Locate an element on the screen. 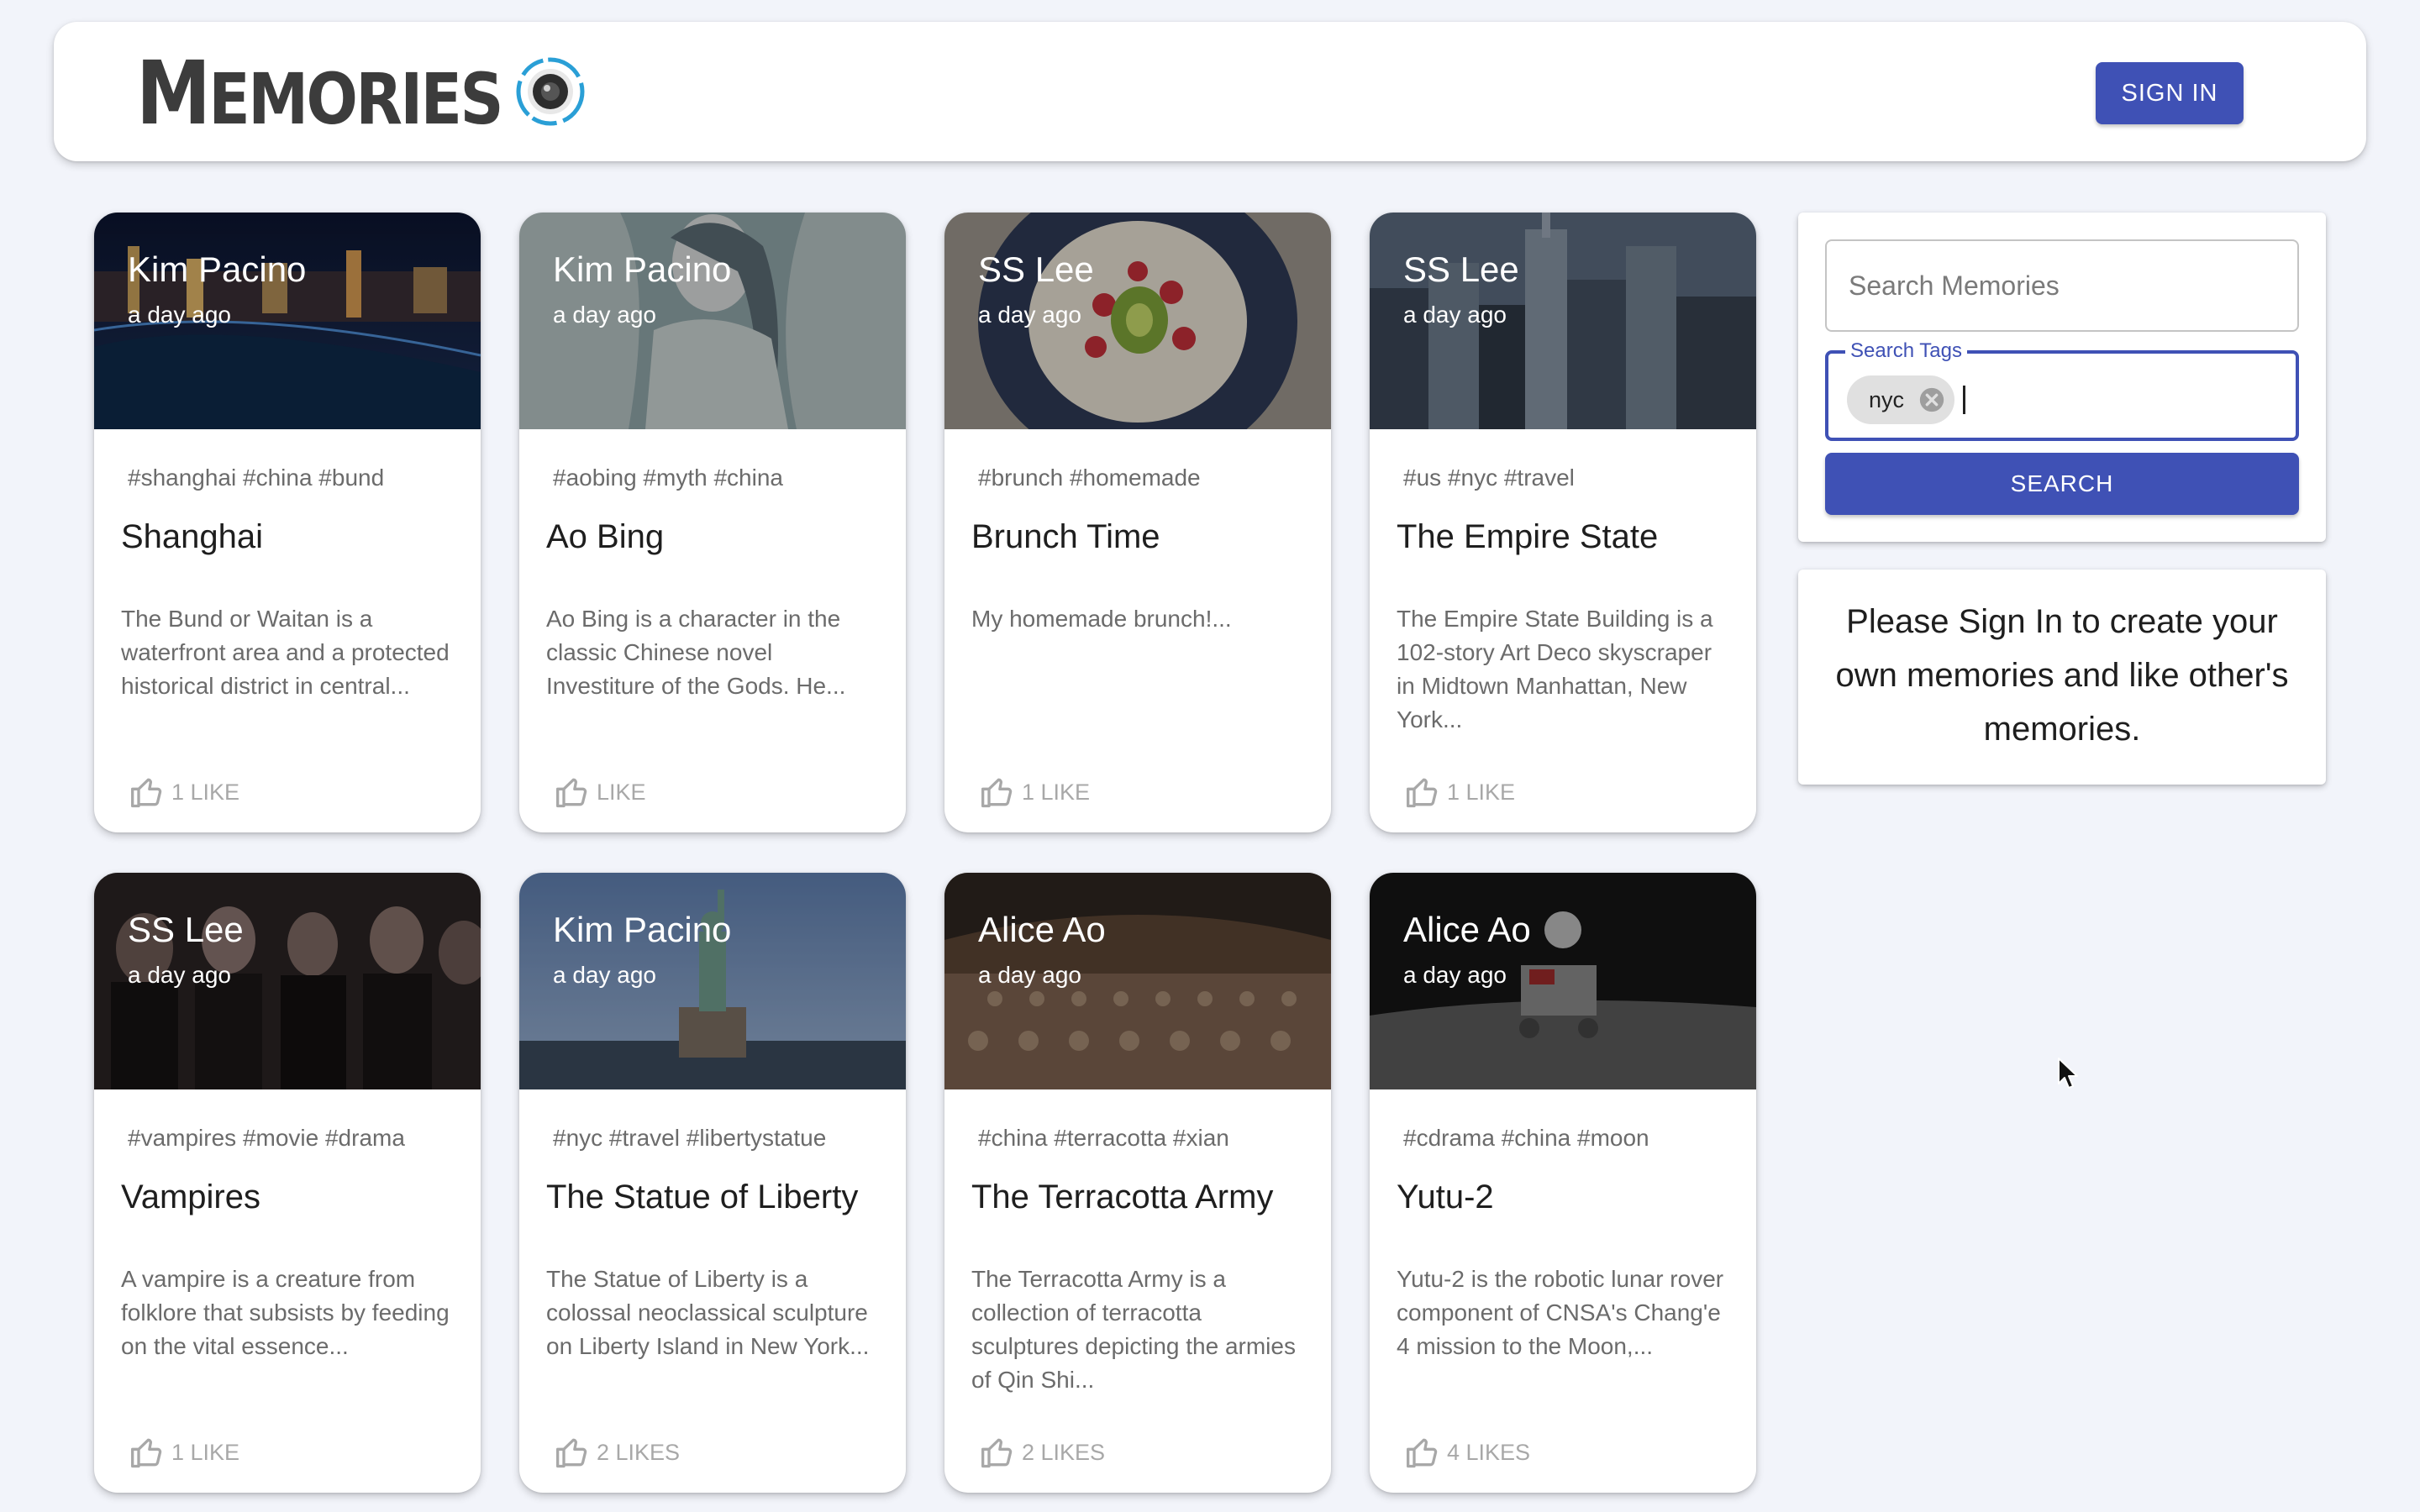 This screenshot has height=1512, width=2420. like-count: 4 LIKES is located at coordinates (1489, 1452).